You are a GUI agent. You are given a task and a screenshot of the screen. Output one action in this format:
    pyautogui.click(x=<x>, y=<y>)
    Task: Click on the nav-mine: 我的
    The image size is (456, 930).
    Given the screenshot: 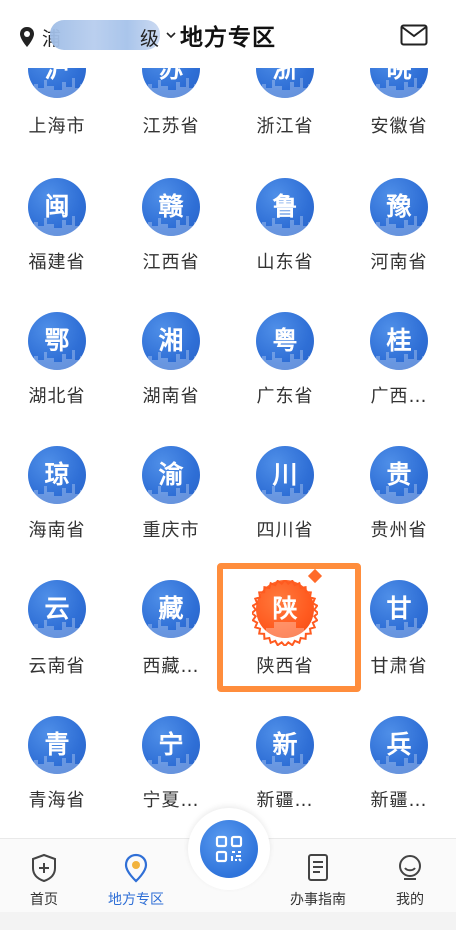 What is the action you would take?
    pyautogui.click(x=410, y=883)
    